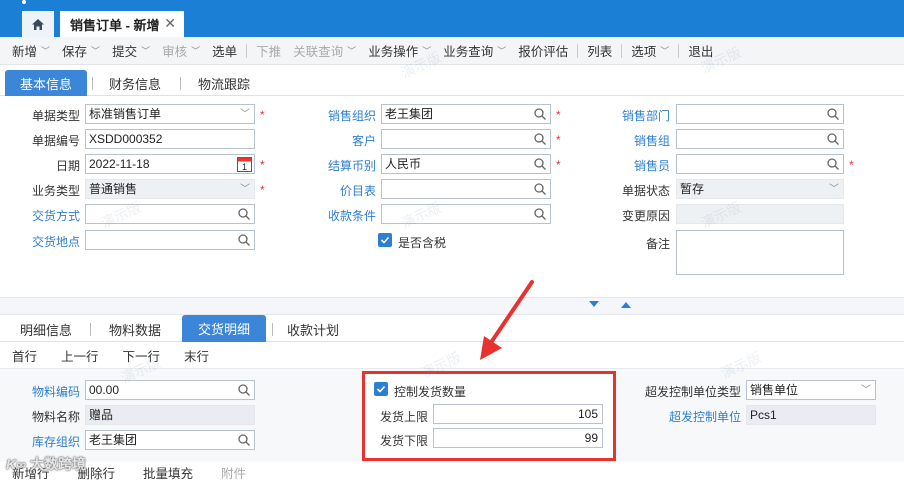 Image resolution: width=904 pixels, height=482 pixels. What do you see at coordinates (170, 214) in the screenshot?
I see `delivery-method-input` at bounding box center [170, 214].